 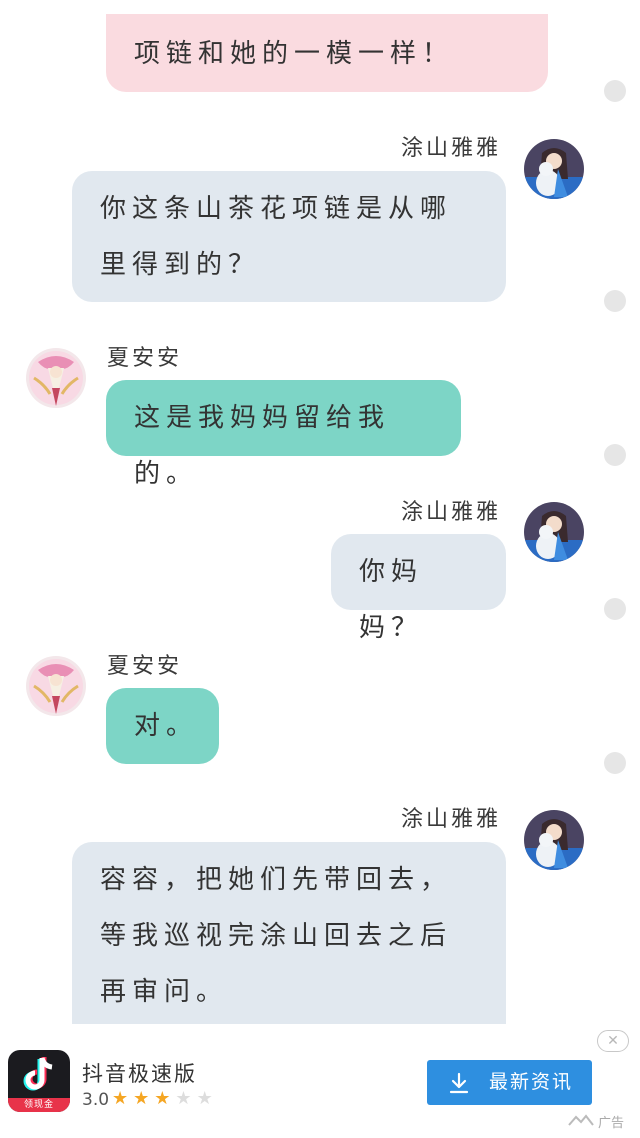 I want to click on ad-cta-button: 最新资讯, so click(x=509, y=1082).